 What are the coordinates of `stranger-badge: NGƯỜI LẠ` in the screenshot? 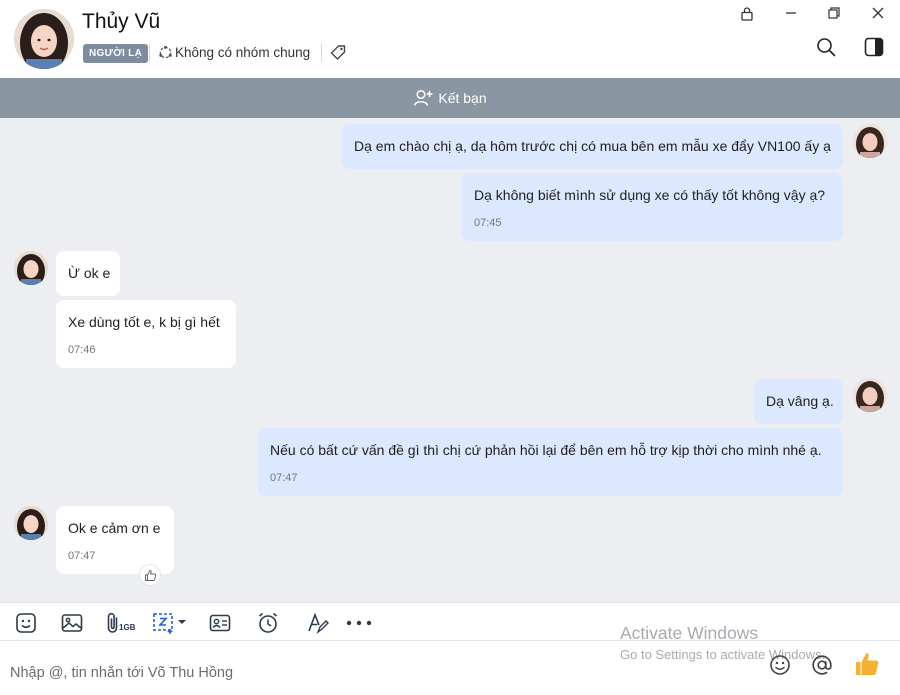 It's located at (116, 53).